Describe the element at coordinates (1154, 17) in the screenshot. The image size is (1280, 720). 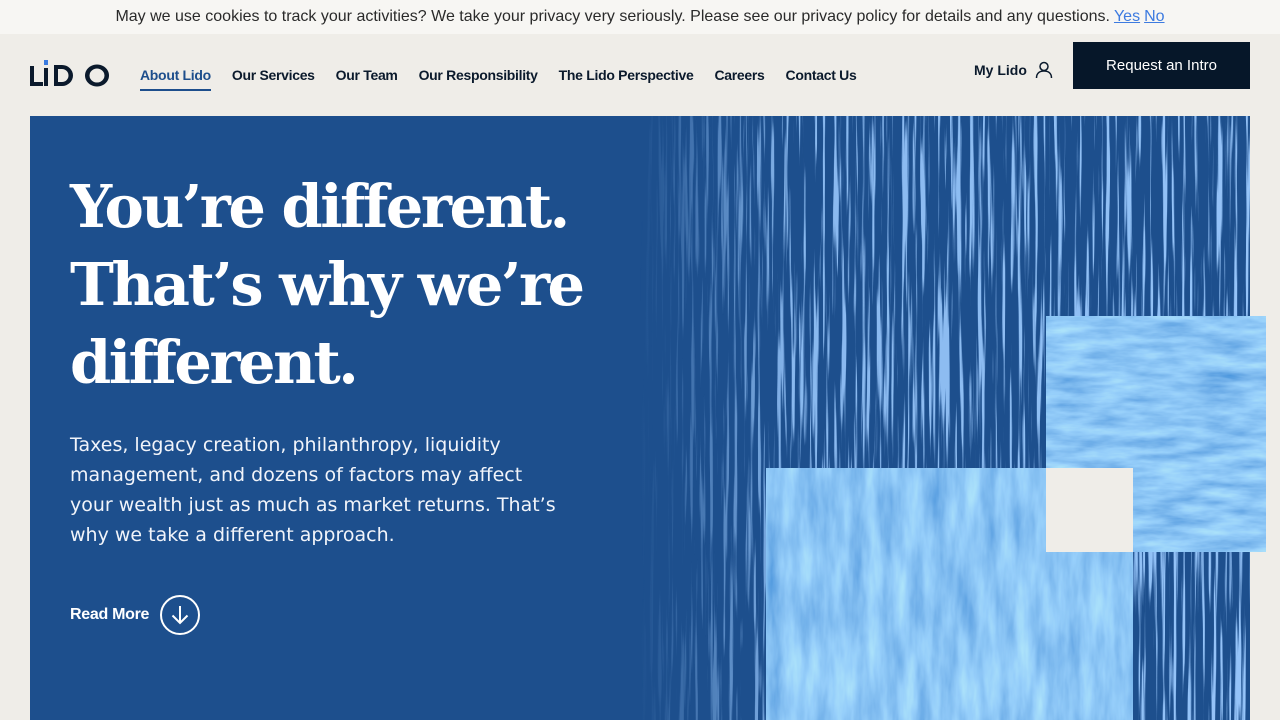
I see `cookie-decline-link: No` at that location.